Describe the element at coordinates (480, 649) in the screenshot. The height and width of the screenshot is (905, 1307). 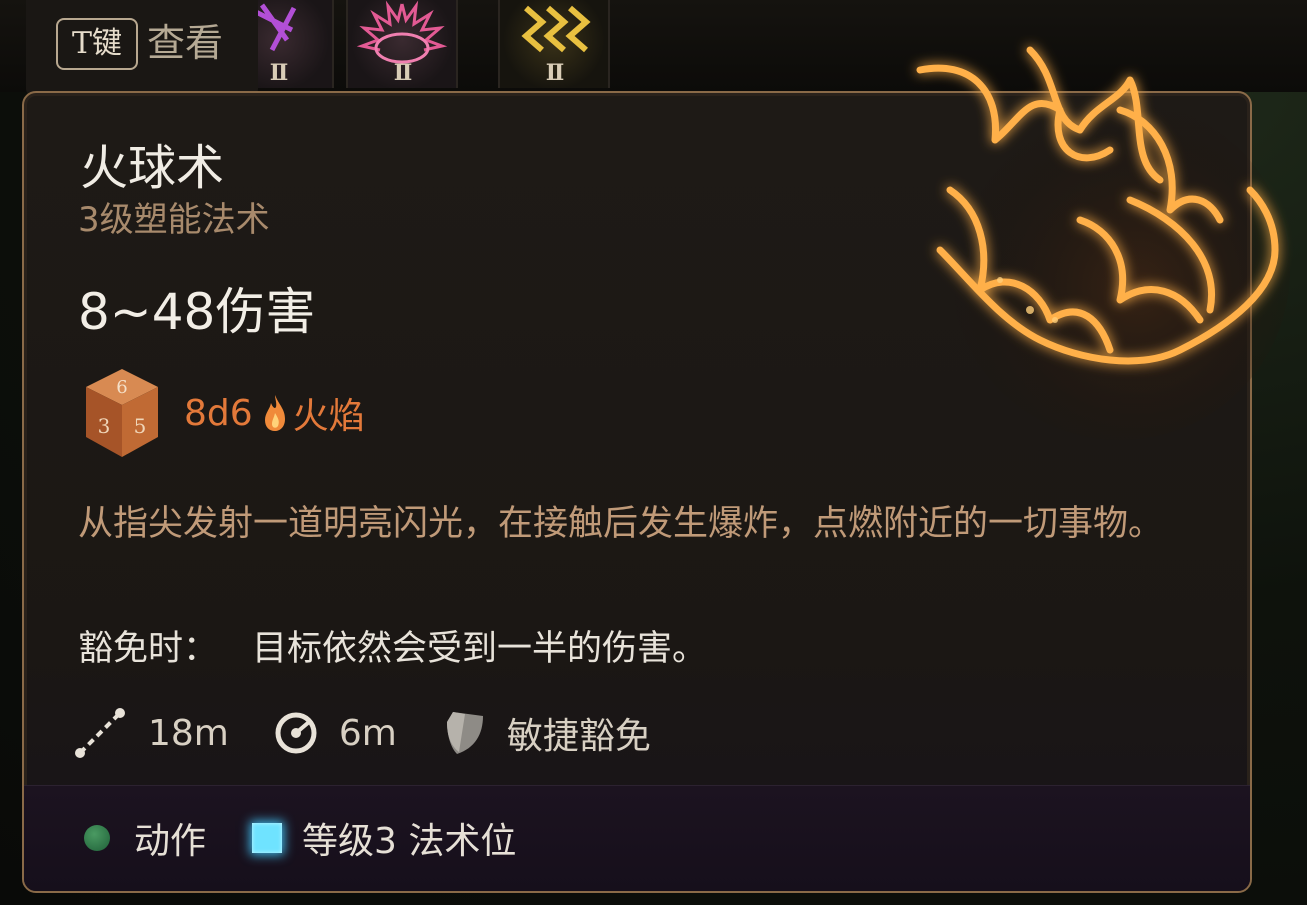
I see `save-effect: 目标依然会受到一半的伤害。` at that location.